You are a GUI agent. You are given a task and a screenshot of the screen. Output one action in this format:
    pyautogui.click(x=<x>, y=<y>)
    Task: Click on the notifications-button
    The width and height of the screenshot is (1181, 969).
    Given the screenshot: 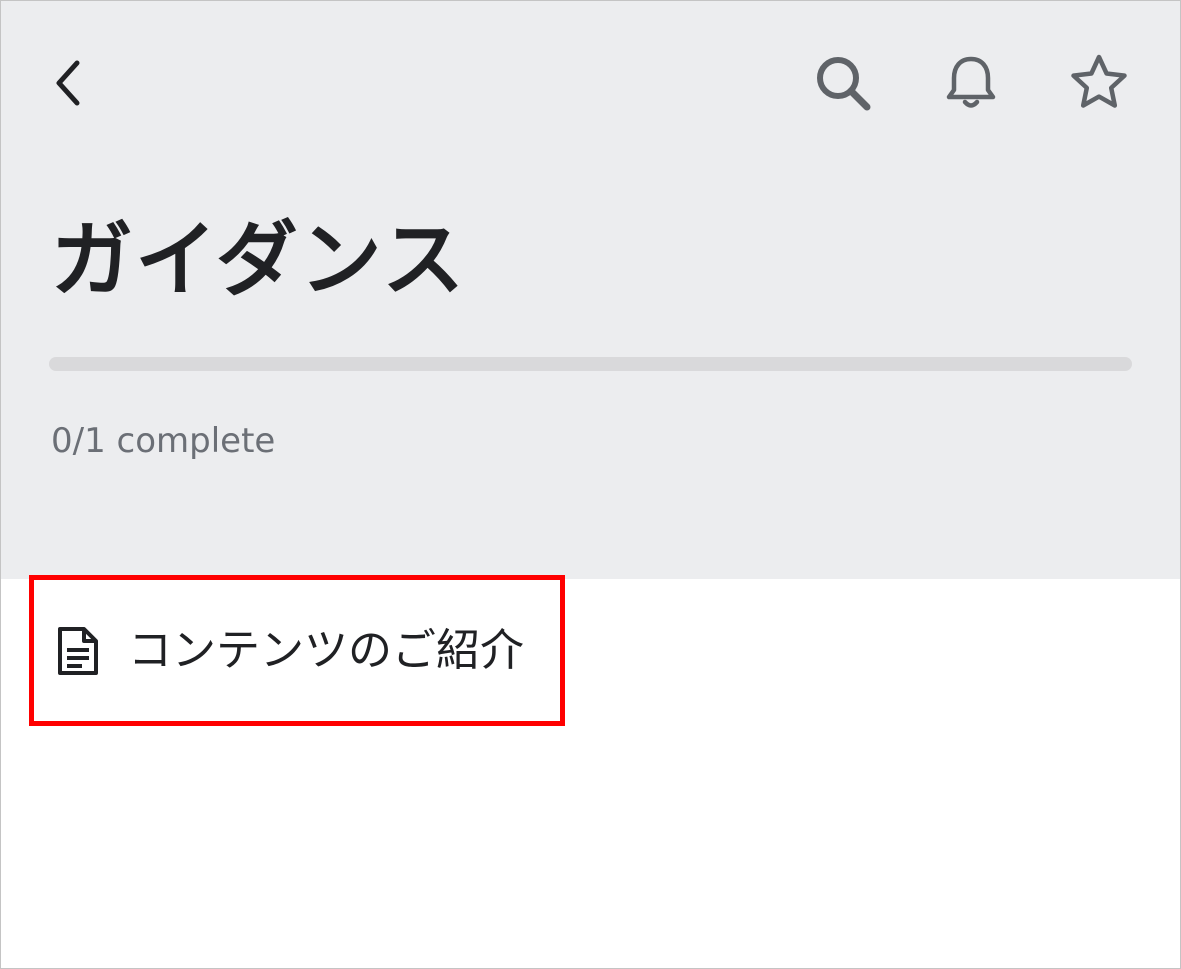 What is the action you would take?
    pyautogui.click(x=971, y=83)
    